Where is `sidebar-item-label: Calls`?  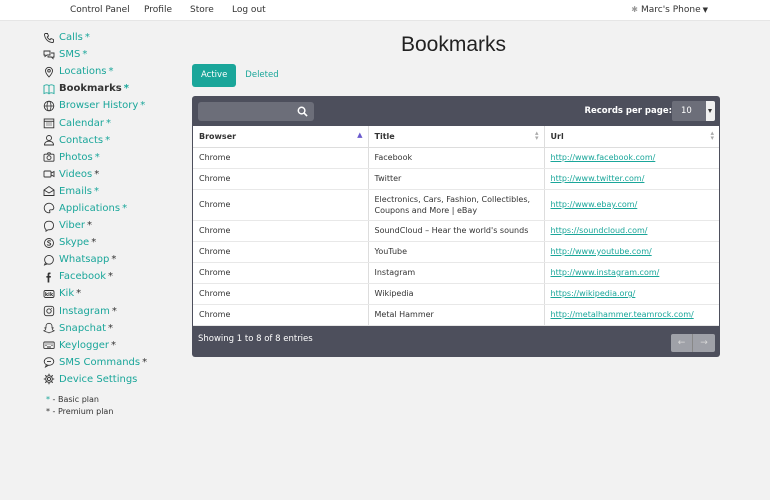 sidebar-item-label: Calls is located at coordinates (71, 38).